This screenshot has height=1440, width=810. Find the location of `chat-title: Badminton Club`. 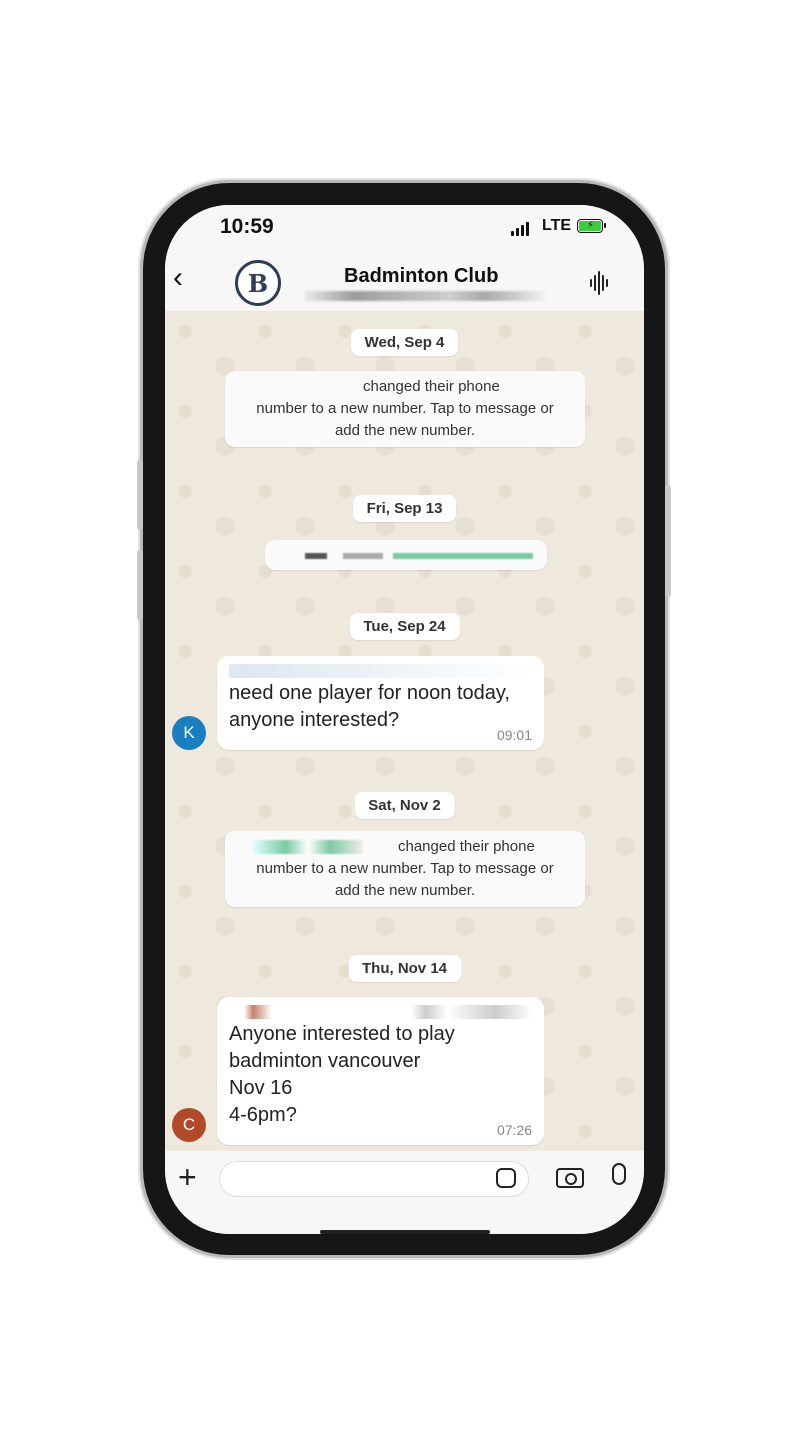

chat-title: Badminton Club is located at coordinates (421, 276).